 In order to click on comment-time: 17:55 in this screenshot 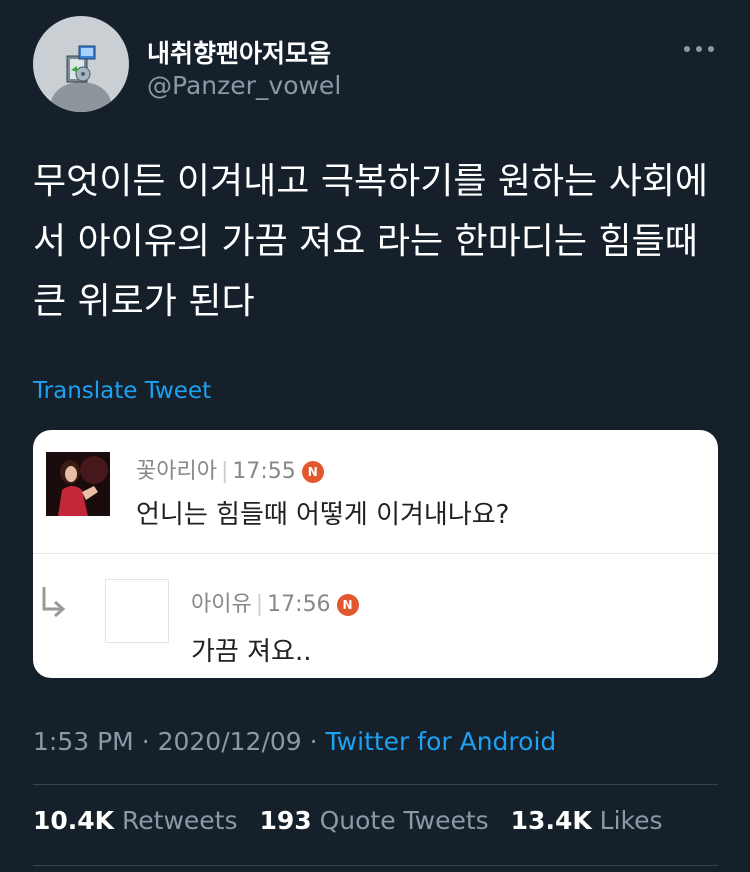, I will do `click(264, 471)`.